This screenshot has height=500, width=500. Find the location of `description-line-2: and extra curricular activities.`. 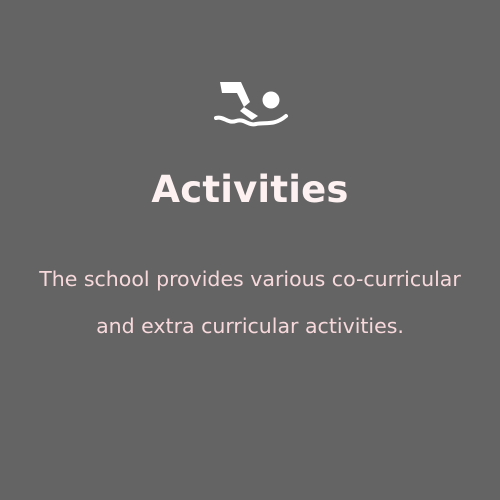

description-line-2: and extra curricular activities. is located at coordinates (250, 326).